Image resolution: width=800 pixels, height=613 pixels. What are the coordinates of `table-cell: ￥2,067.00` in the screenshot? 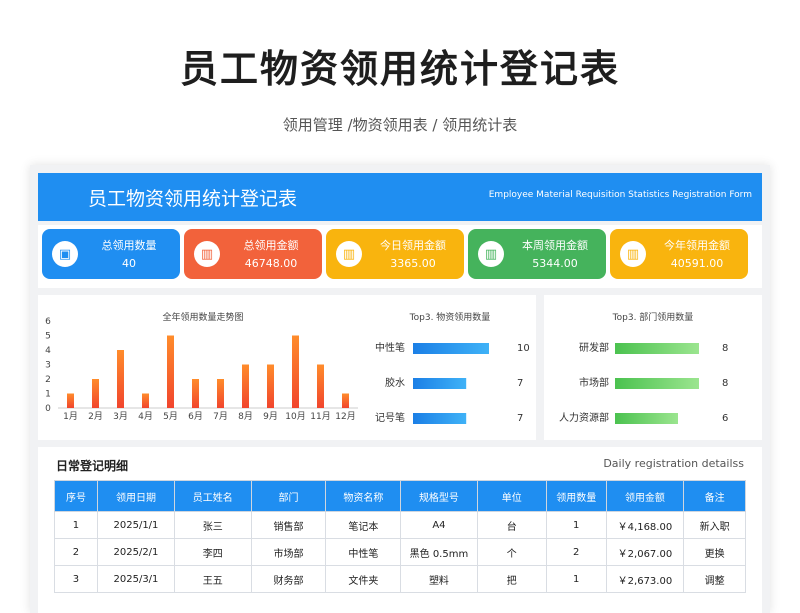 It's located at (645, 552).